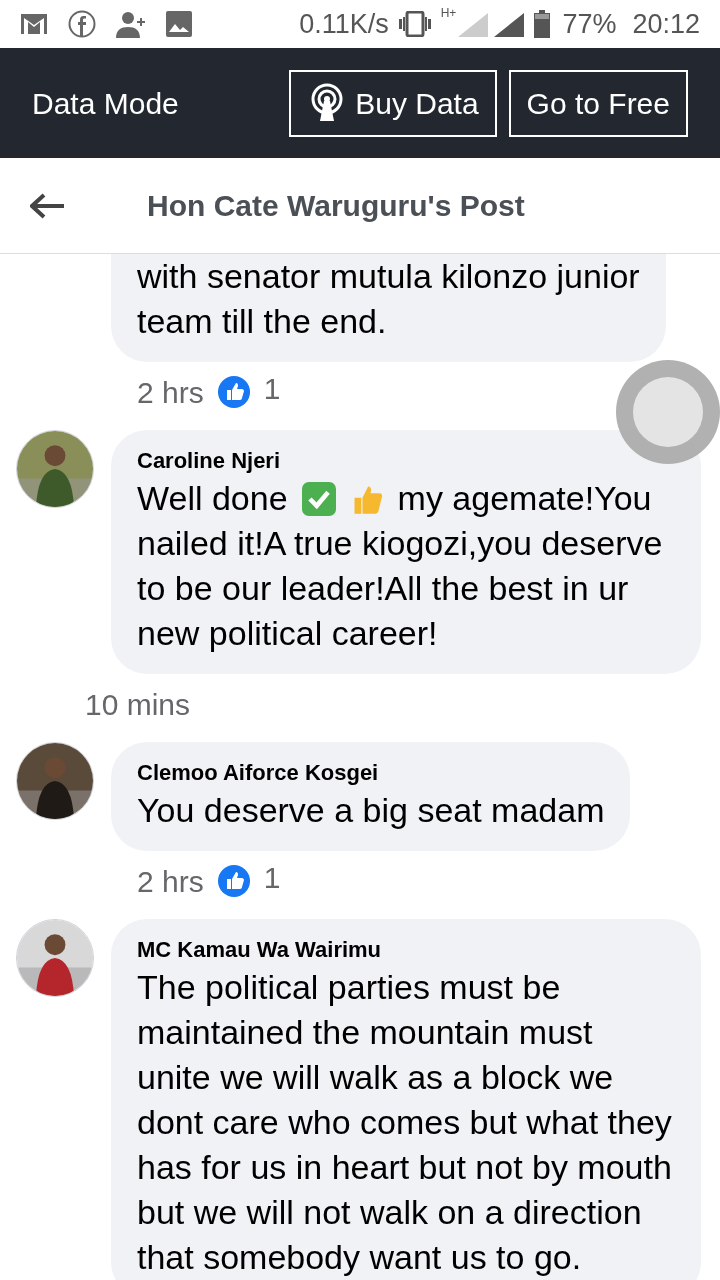  What do you see at coordinates (598, 103) in the screenshot?
I see `free-mode-button: Go to Free` at bounding box center [598, 103].